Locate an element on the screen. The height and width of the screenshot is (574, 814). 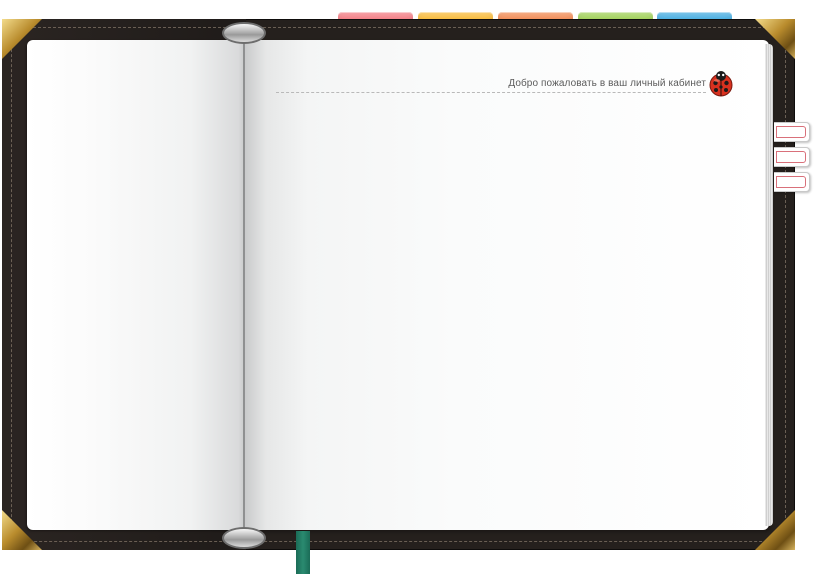
welcome-message: Добро пожаловать в ваш личный кабинет is located at coordinates (491, 85).